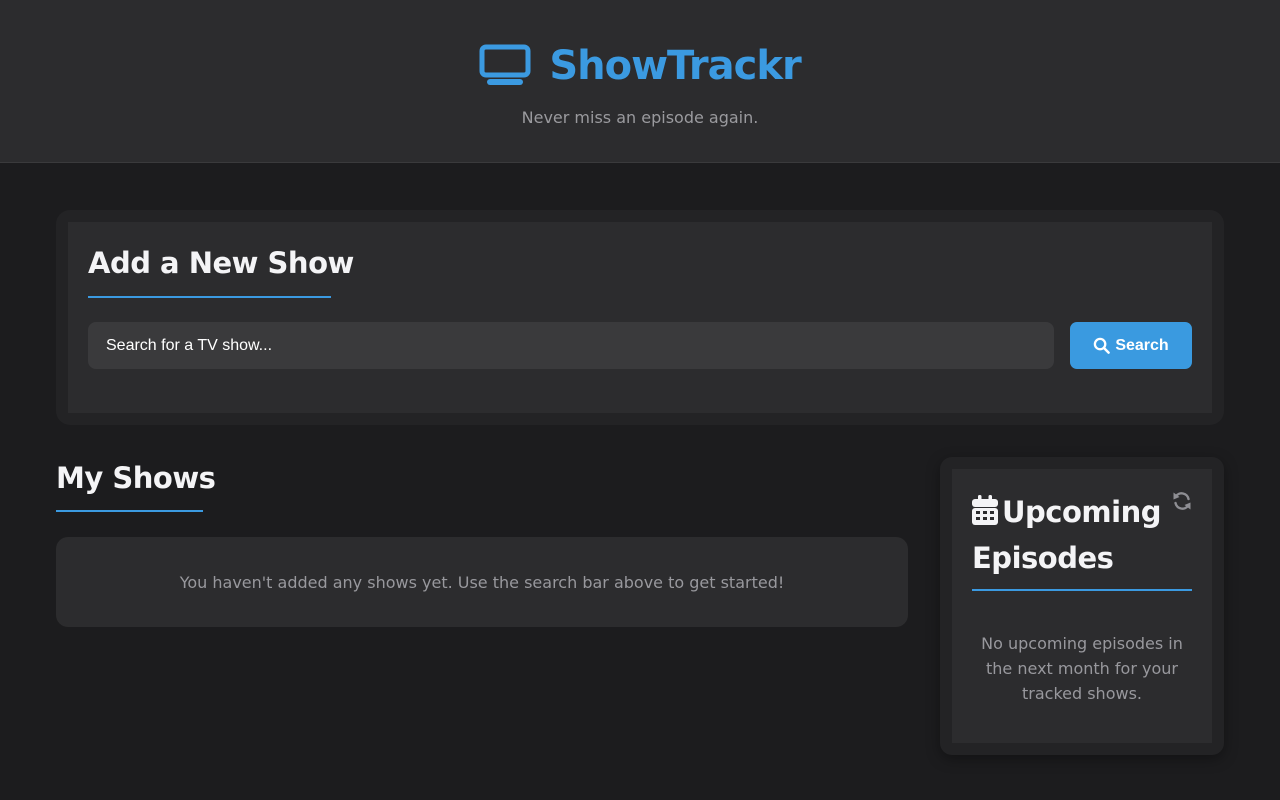  What do you see at coordinates (1182, 501) in the screenshot?
I see `refresh-icon` at bounding box center [1182, 501].